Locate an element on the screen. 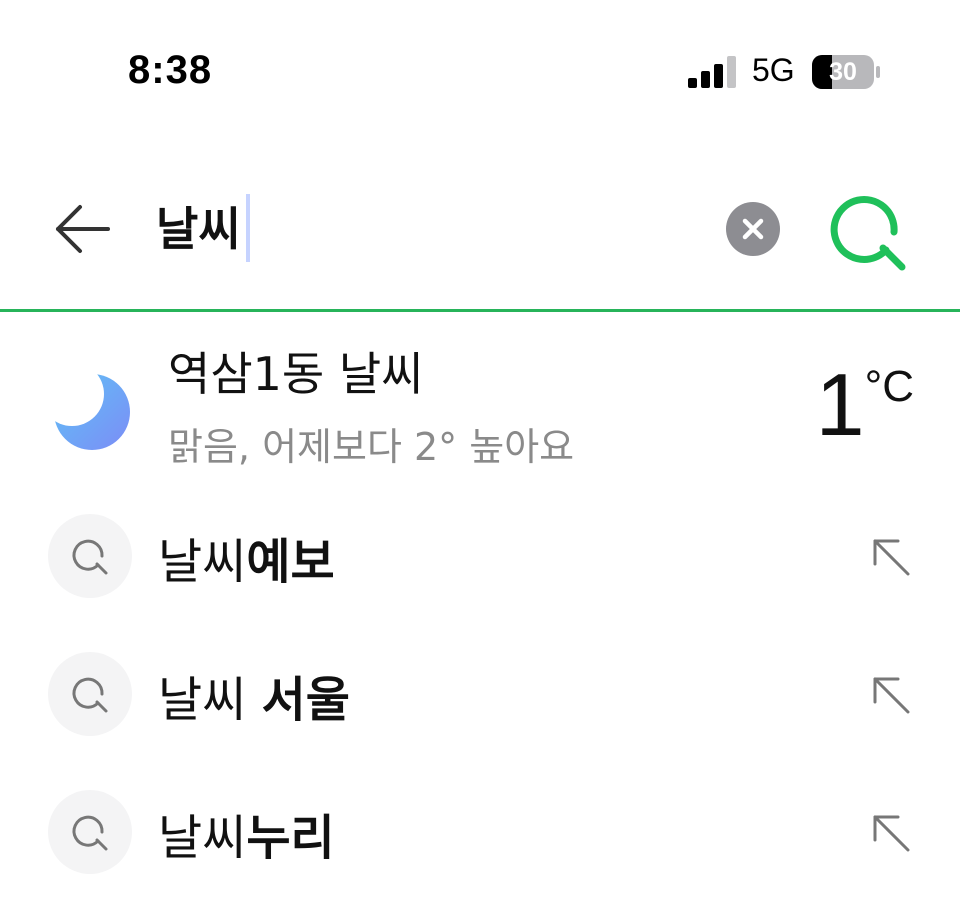 Image resolution: width=960 pixels, height=900 pixels. suggestion-completion: 누리 is located at coordinates (290, 838).